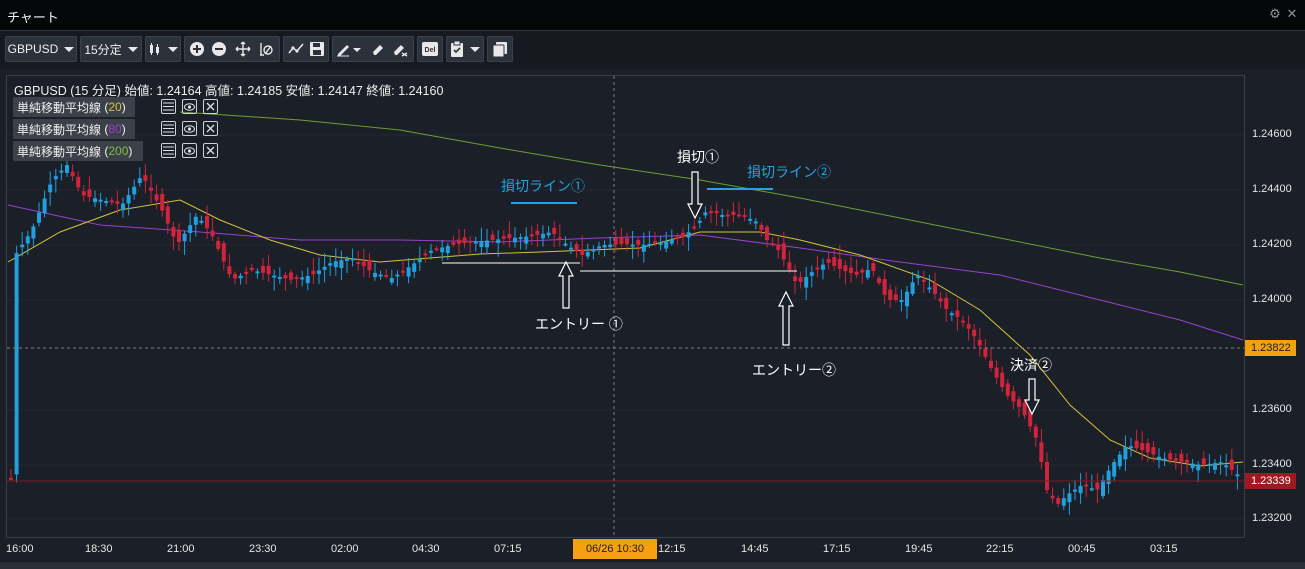 The width and height of the screenshot is (1305, 569). What do you see at coordinates (1270, 348) in the screenshot?
I see `cursor-price-tag: 1.23822` at bounding box center [1270, 348].